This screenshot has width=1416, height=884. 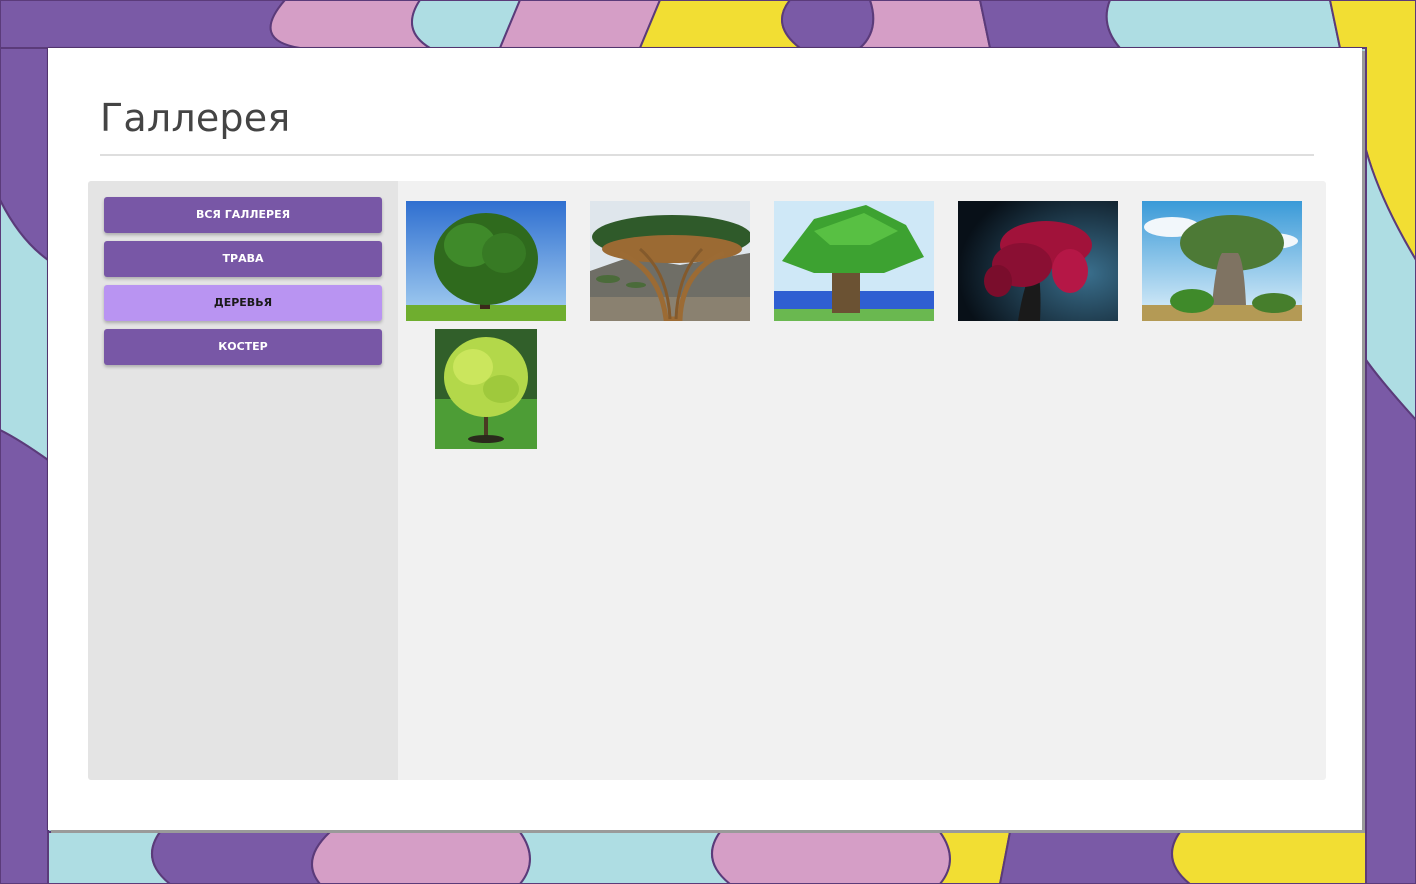 I want to click on category-all-gallery-button: ВСЯ ГАЛЛЕРЕЯ, so click(x=243, y=215).